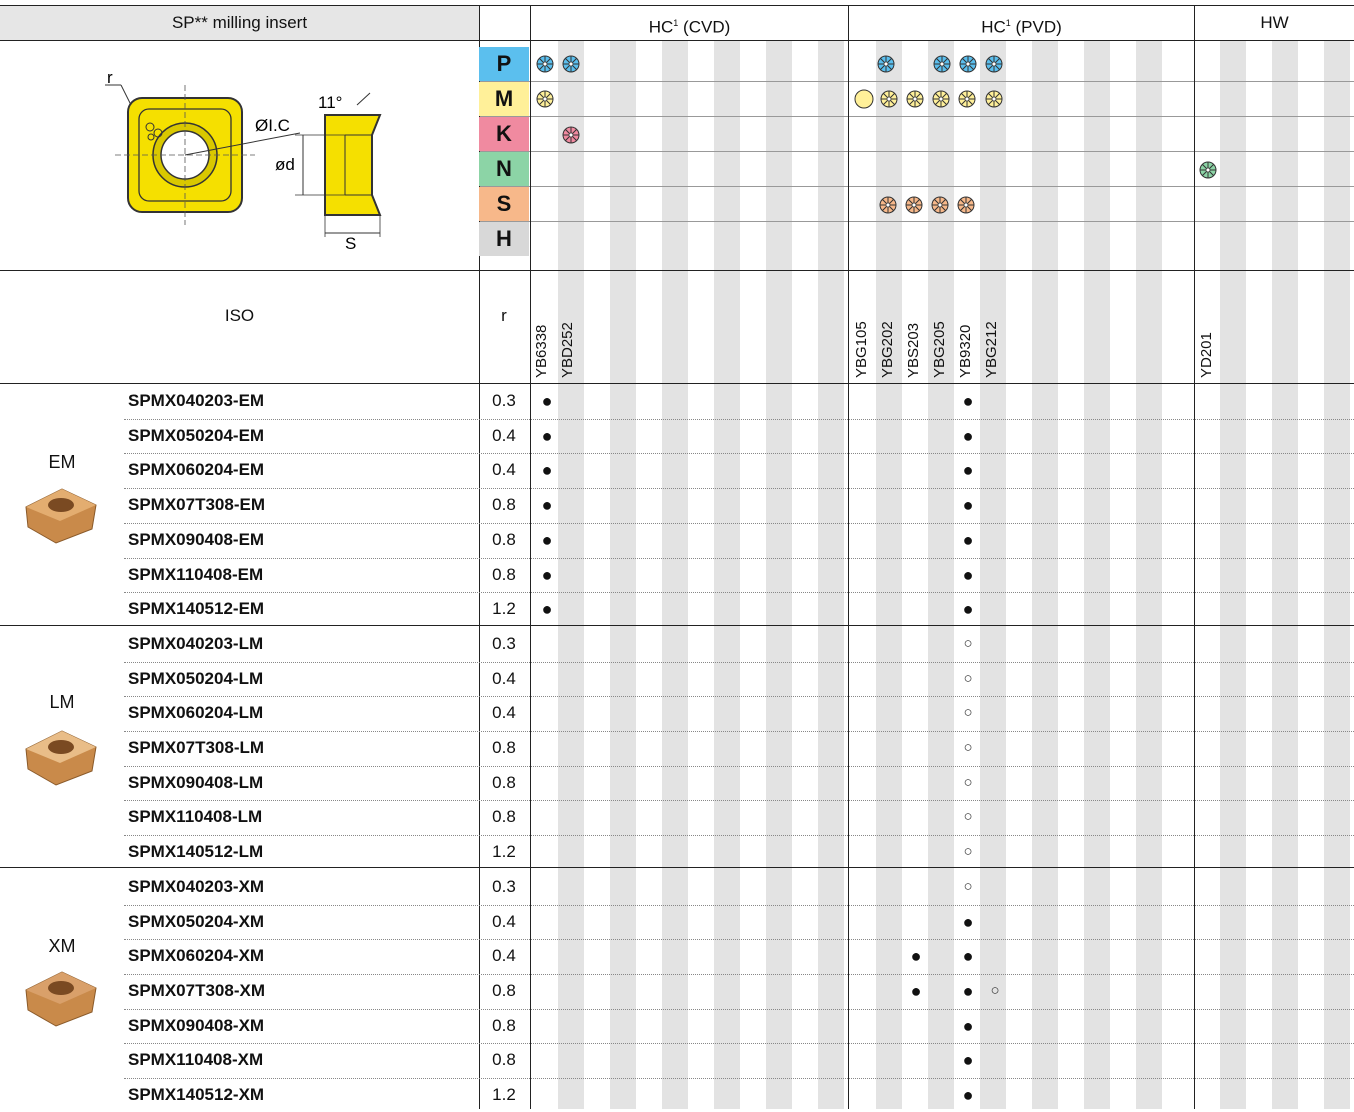 The height and width of the screenshot is (1112, 1354). I want to click on insert-code: SPMX110408-XM, so click(196, 1060).